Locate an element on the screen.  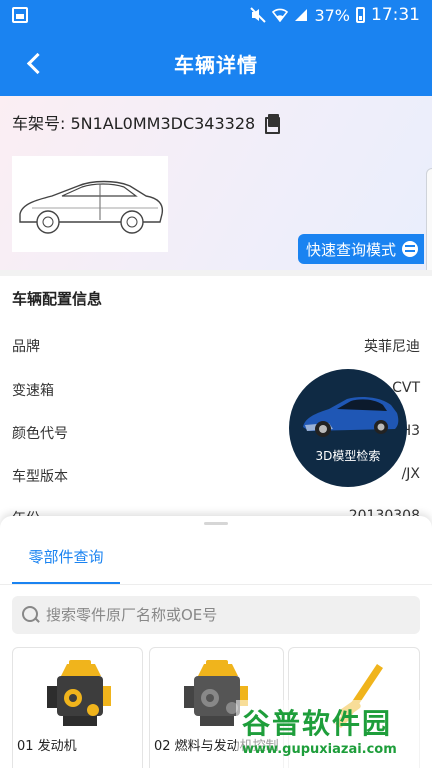
sheet-drag-handle is located at coordinates (216, 523).